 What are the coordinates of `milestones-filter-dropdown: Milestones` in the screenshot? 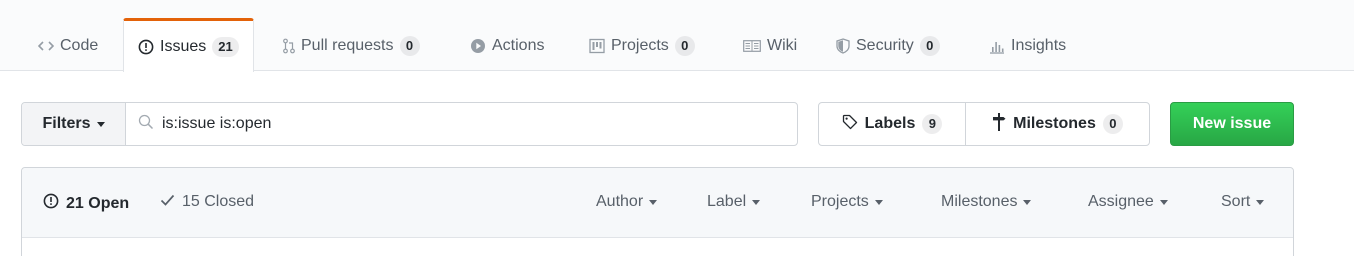 It's located at (986, 202).